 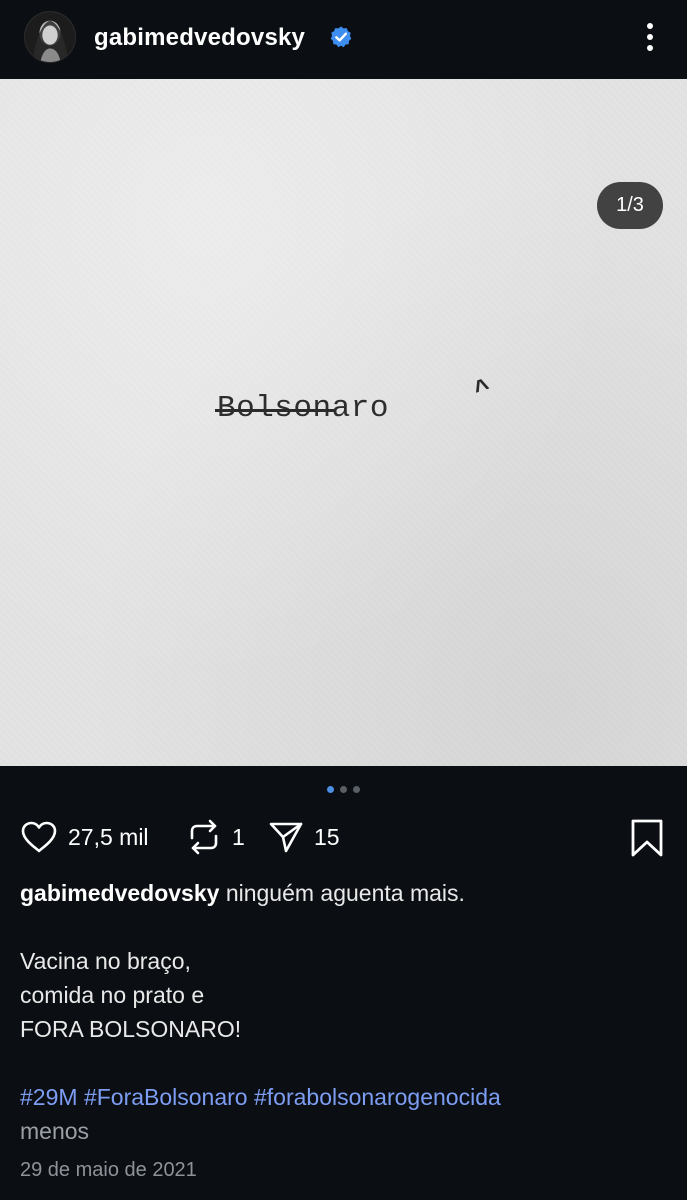 What do you see at coordinates (360, 408) in the screenshot?
I see `typed-text-rest: aro` at bounding box center [360, 408].